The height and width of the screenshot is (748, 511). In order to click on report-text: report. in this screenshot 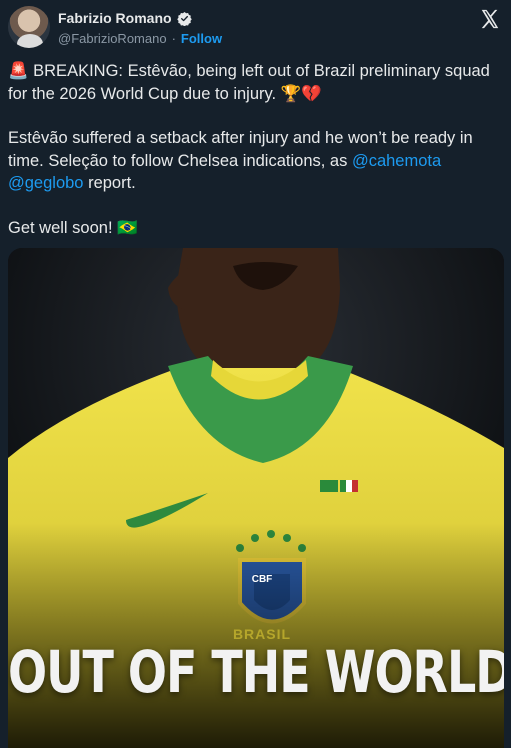, I will do `click(112, 183)`.